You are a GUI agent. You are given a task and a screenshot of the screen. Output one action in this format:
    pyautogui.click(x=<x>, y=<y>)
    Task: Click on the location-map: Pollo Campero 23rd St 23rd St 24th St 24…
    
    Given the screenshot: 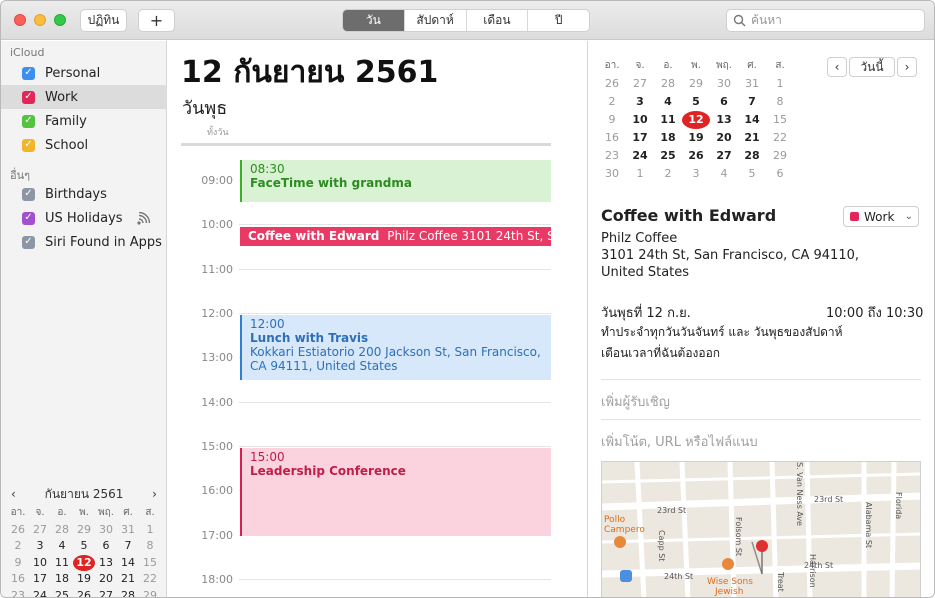 What is the action you would take?
    pyautogui.click(x=761, y=529)
    